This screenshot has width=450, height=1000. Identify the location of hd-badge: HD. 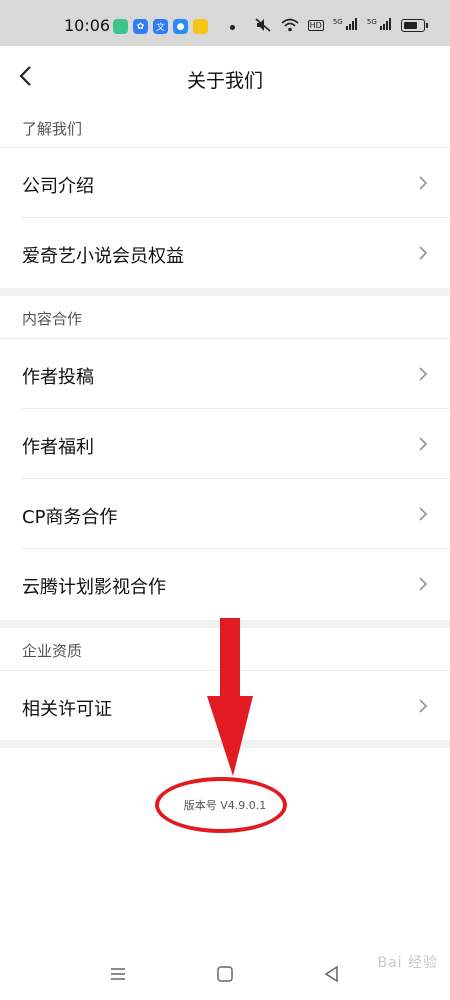
(315, 25).